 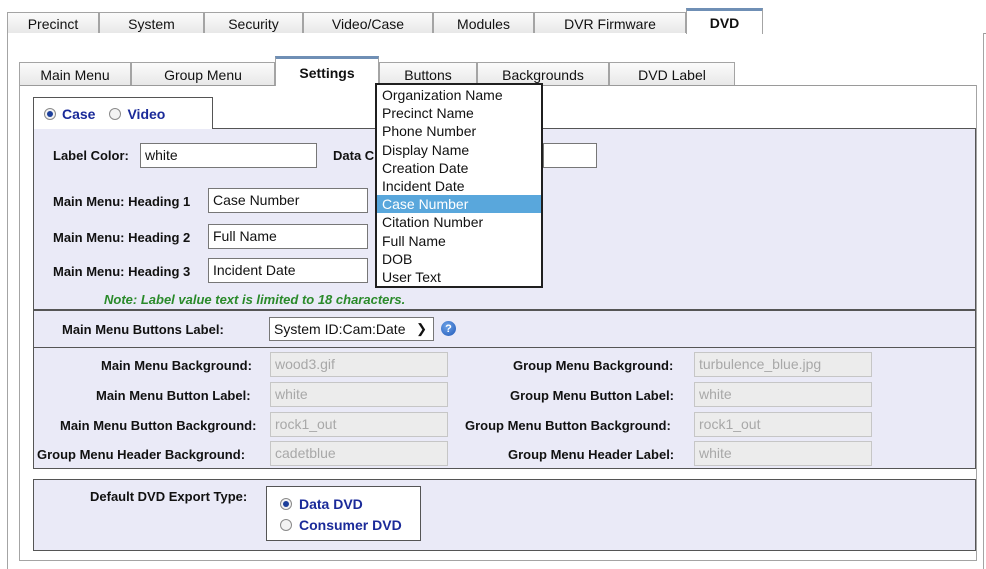 I want to click on heading1-input: Case Number, so click(x=288, y=200).